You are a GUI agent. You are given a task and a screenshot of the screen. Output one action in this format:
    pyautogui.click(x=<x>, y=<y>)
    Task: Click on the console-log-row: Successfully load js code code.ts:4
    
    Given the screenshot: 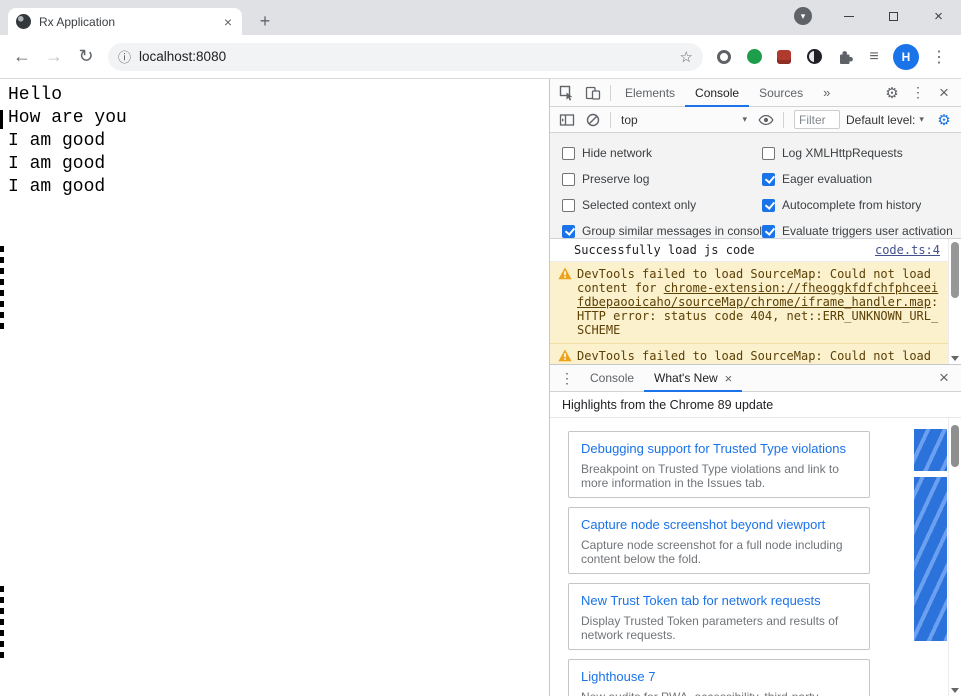 What is the action you would take?
    pyautogui.click(x=749, y=250)
    